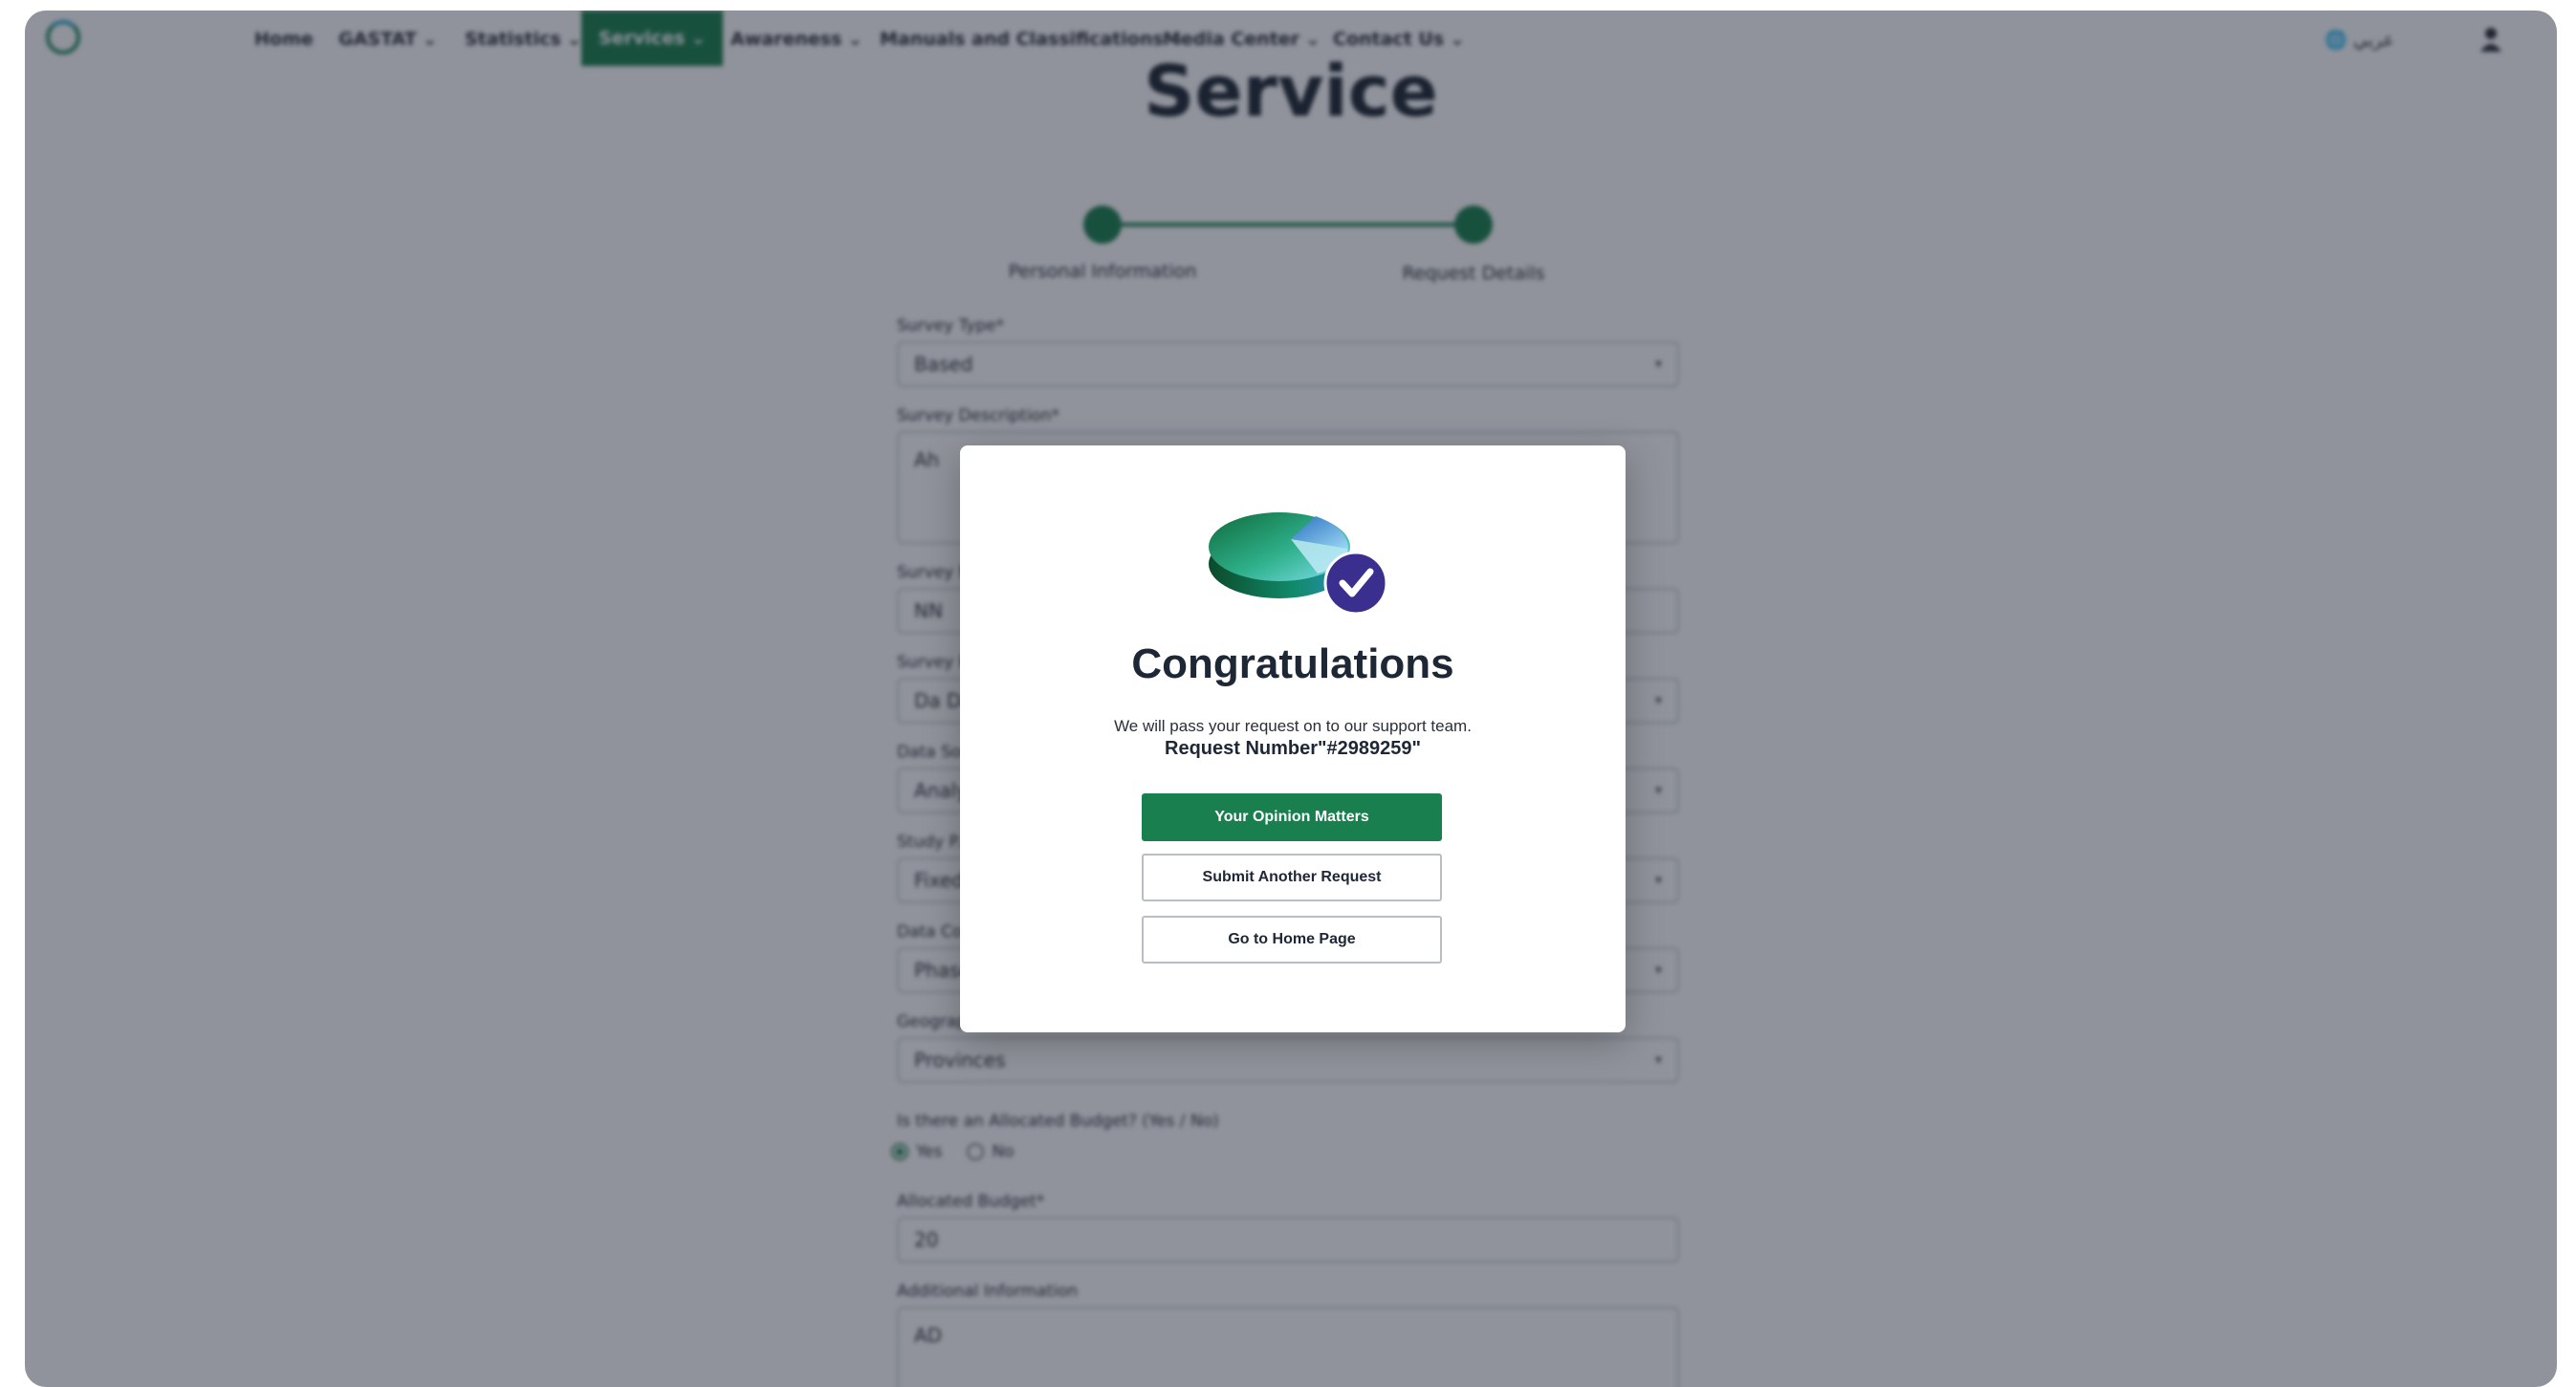 The image size is (2576, 1387). Describe the element at coordinates (1292, 940) in the screenshot. I see `go-to-home-page-button: Go to Home Page` at that location.